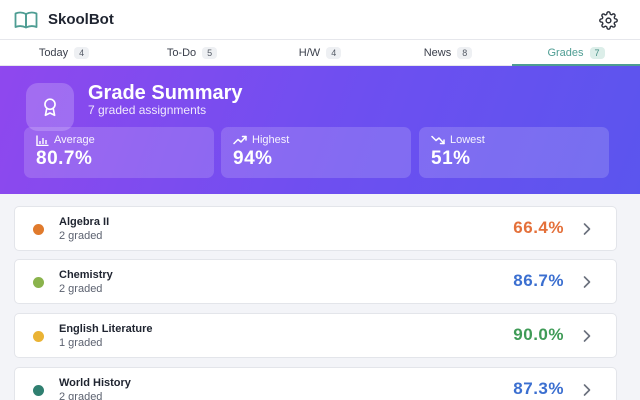  Describe the element at coordinates (538, 388) in the screenshot. I see `course-grade-percent: 87.3%` at that location.